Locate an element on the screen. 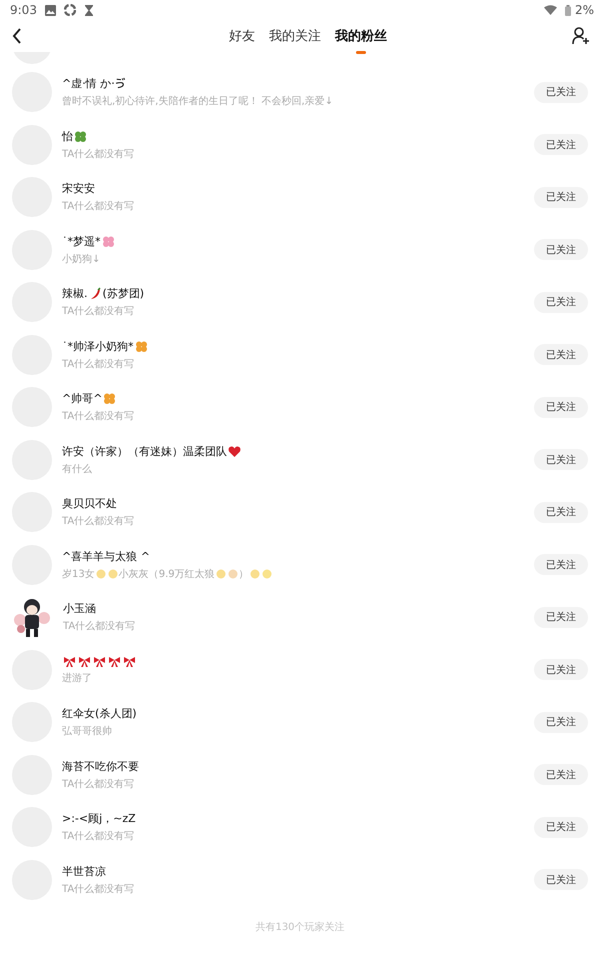 The image size is (600, 960). fan-bio: 曾时不误礼,初心待许,失陪作者的生日了呢！ 不会秒回,亲爱↓ is located at coordinates (198, 101).